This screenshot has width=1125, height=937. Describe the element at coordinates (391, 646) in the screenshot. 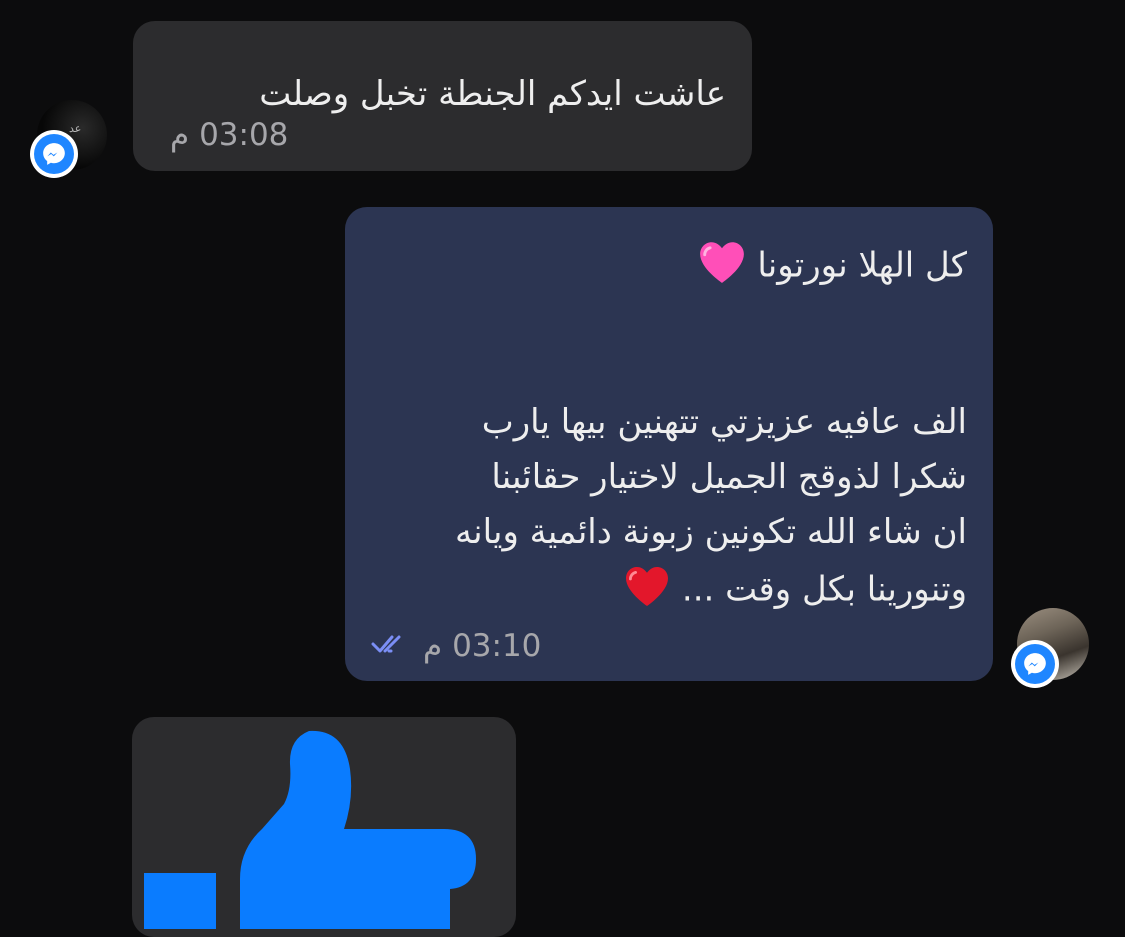

I see `read-receipt-icon` at that location.